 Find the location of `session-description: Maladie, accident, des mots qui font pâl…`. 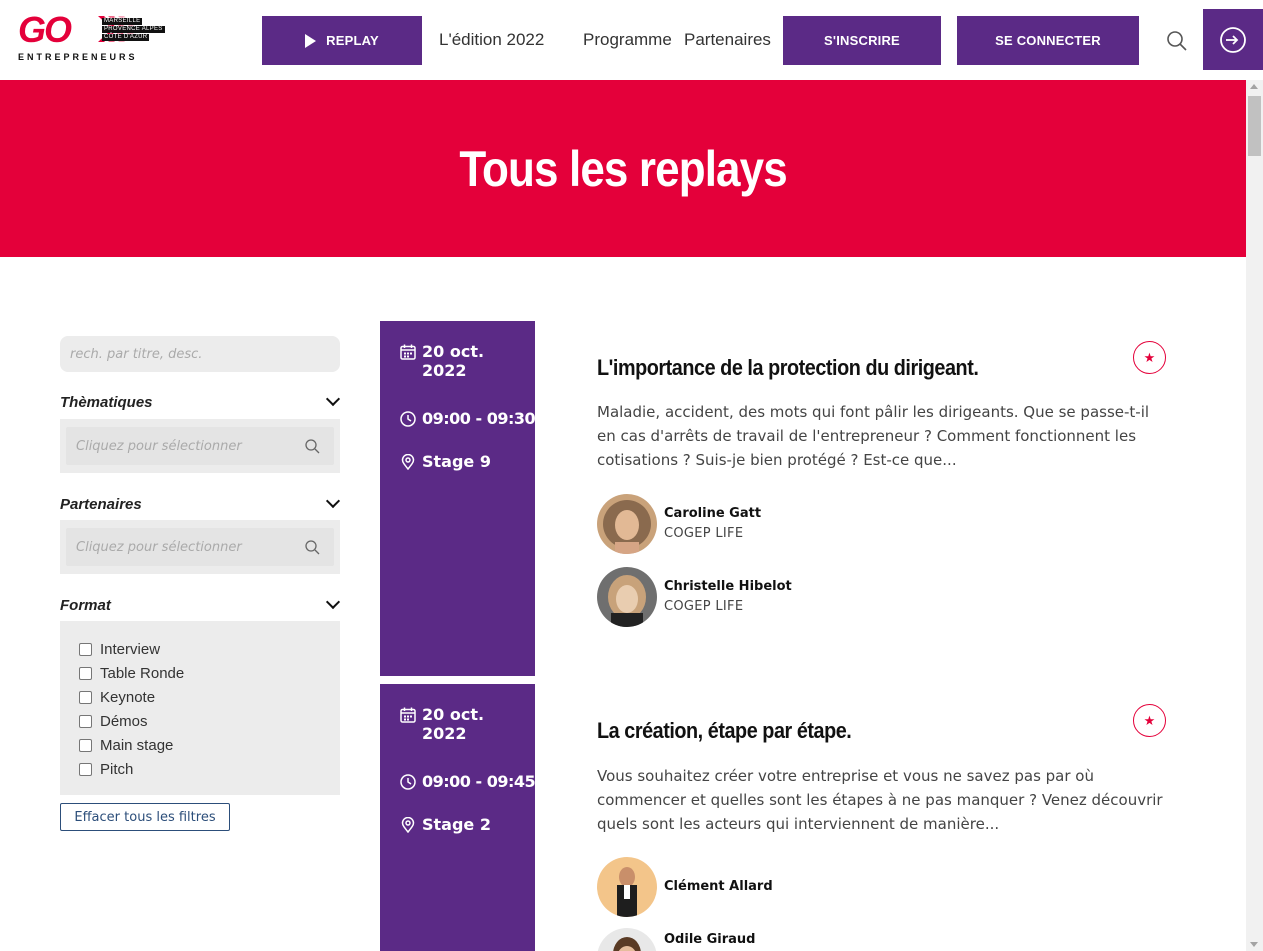

session-description: Maladie, accident, des mots qui font pâl… is located at coordinates (873, 436).